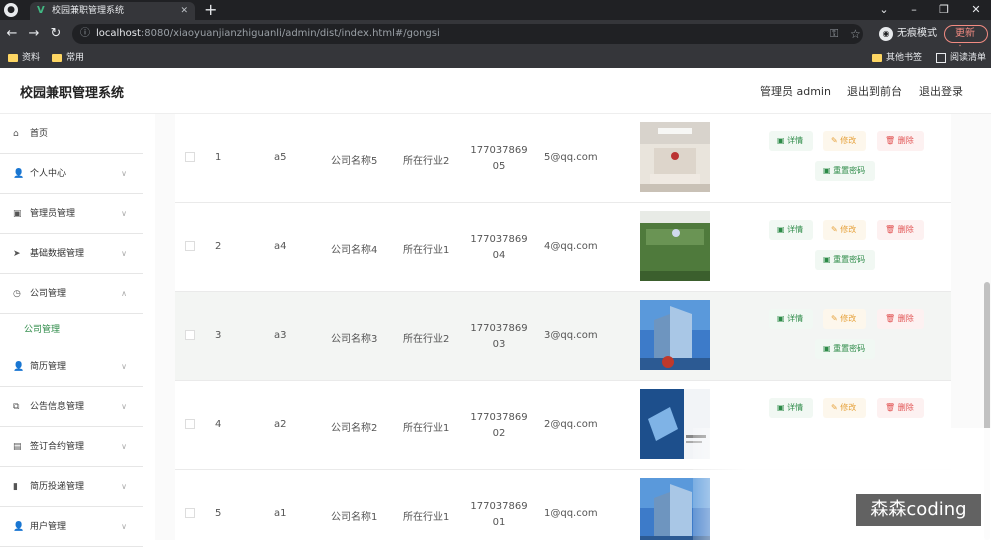  What do you see at coordinates (17, 214) in the screenshot?
I see `admin-icon: ▣` at bounding box center [17, 214].